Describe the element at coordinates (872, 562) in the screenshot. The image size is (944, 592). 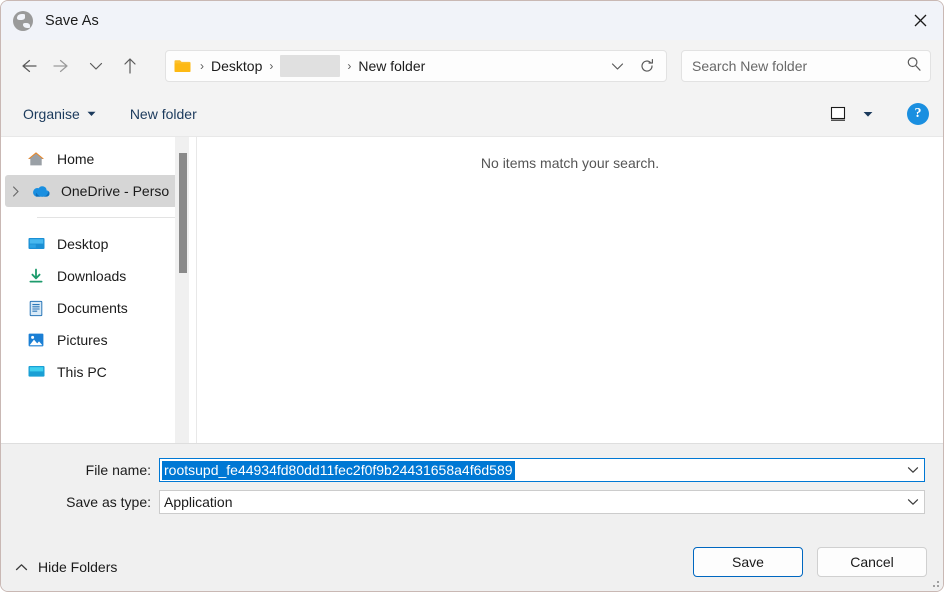
I see `cancel-button: Cancel` at that location.